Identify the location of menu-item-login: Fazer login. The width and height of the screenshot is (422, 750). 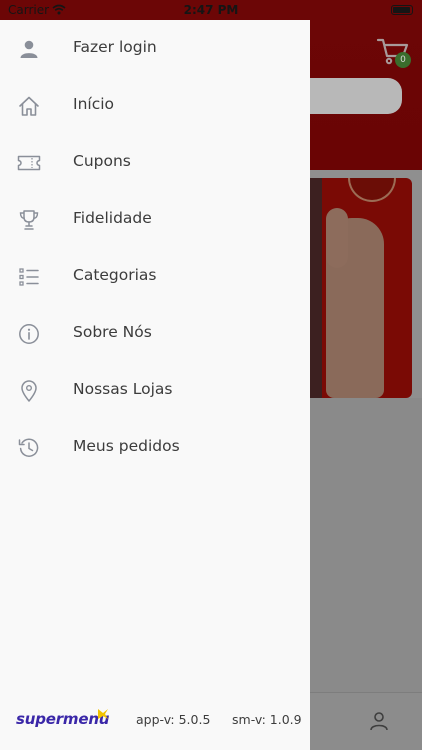
(155, 48).